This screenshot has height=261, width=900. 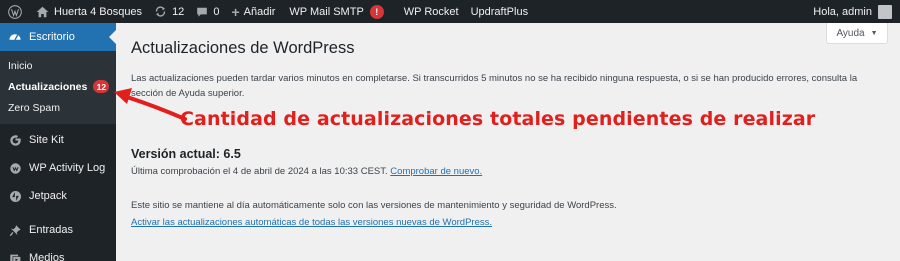 What do you see at coordinates (15, 230) in the screenshot?
I see `pin-icon` at bounding box center [15, 230].